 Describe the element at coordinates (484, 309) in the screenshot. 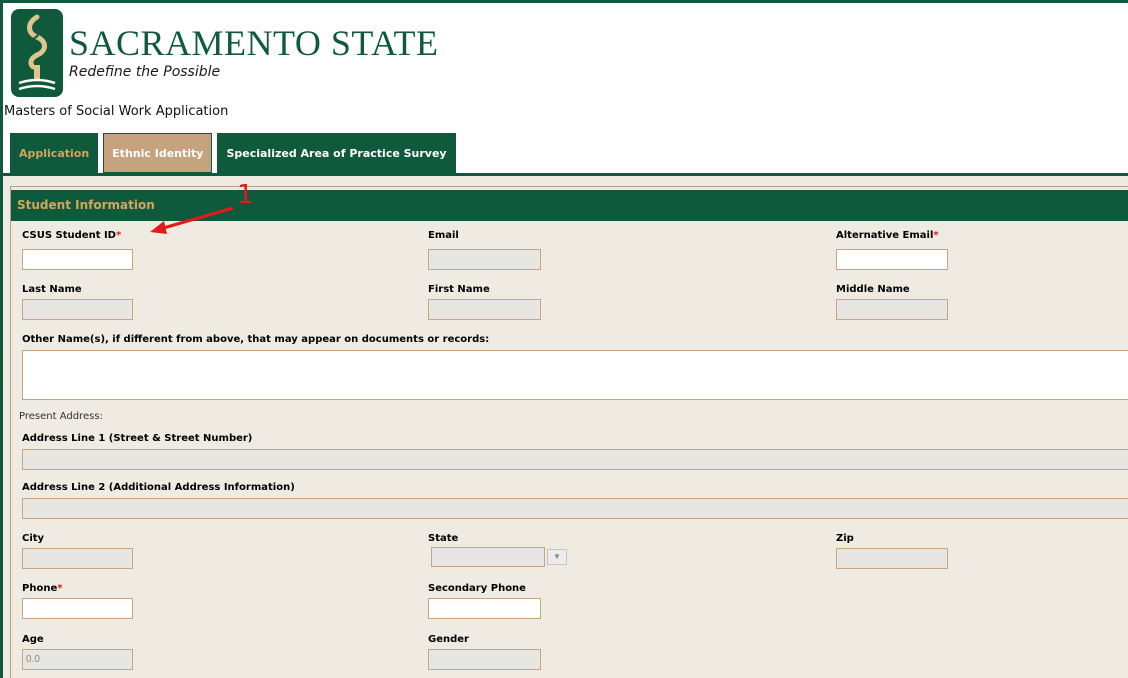

I see `first-name-input` at that location.